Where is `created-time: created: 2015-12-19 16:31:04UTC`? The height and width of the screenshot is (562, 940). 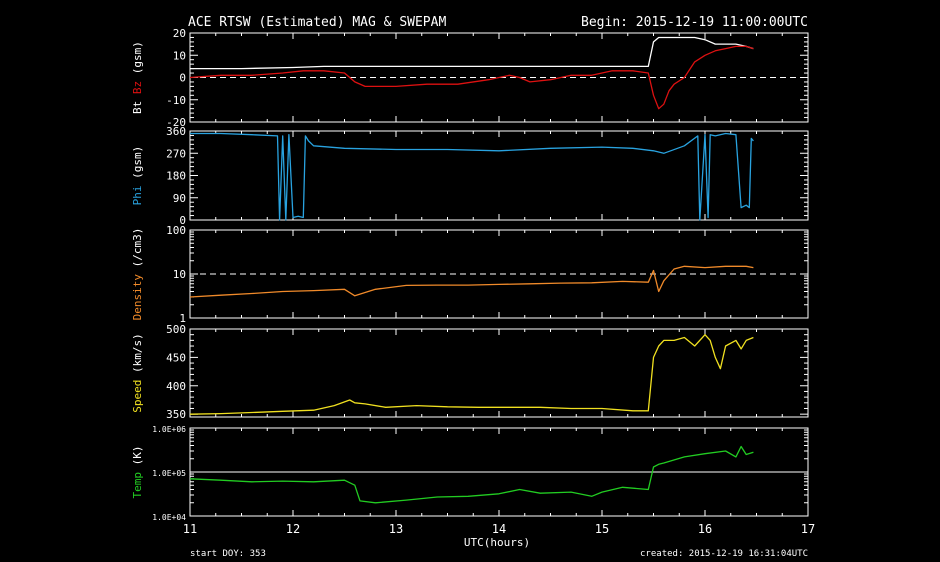 created-time: created: 2015-12-19 16:31:04UTC is located at coordinates (724, 554).